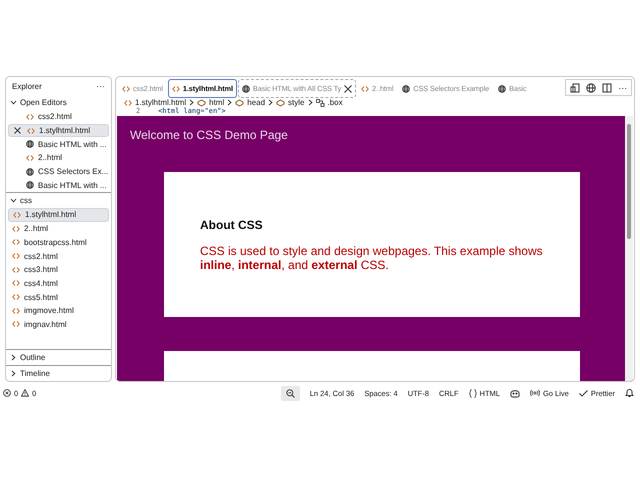  Describe the element at coordinates (58, 229) in the screenshot. I see `file-item: 2..html` at that location.